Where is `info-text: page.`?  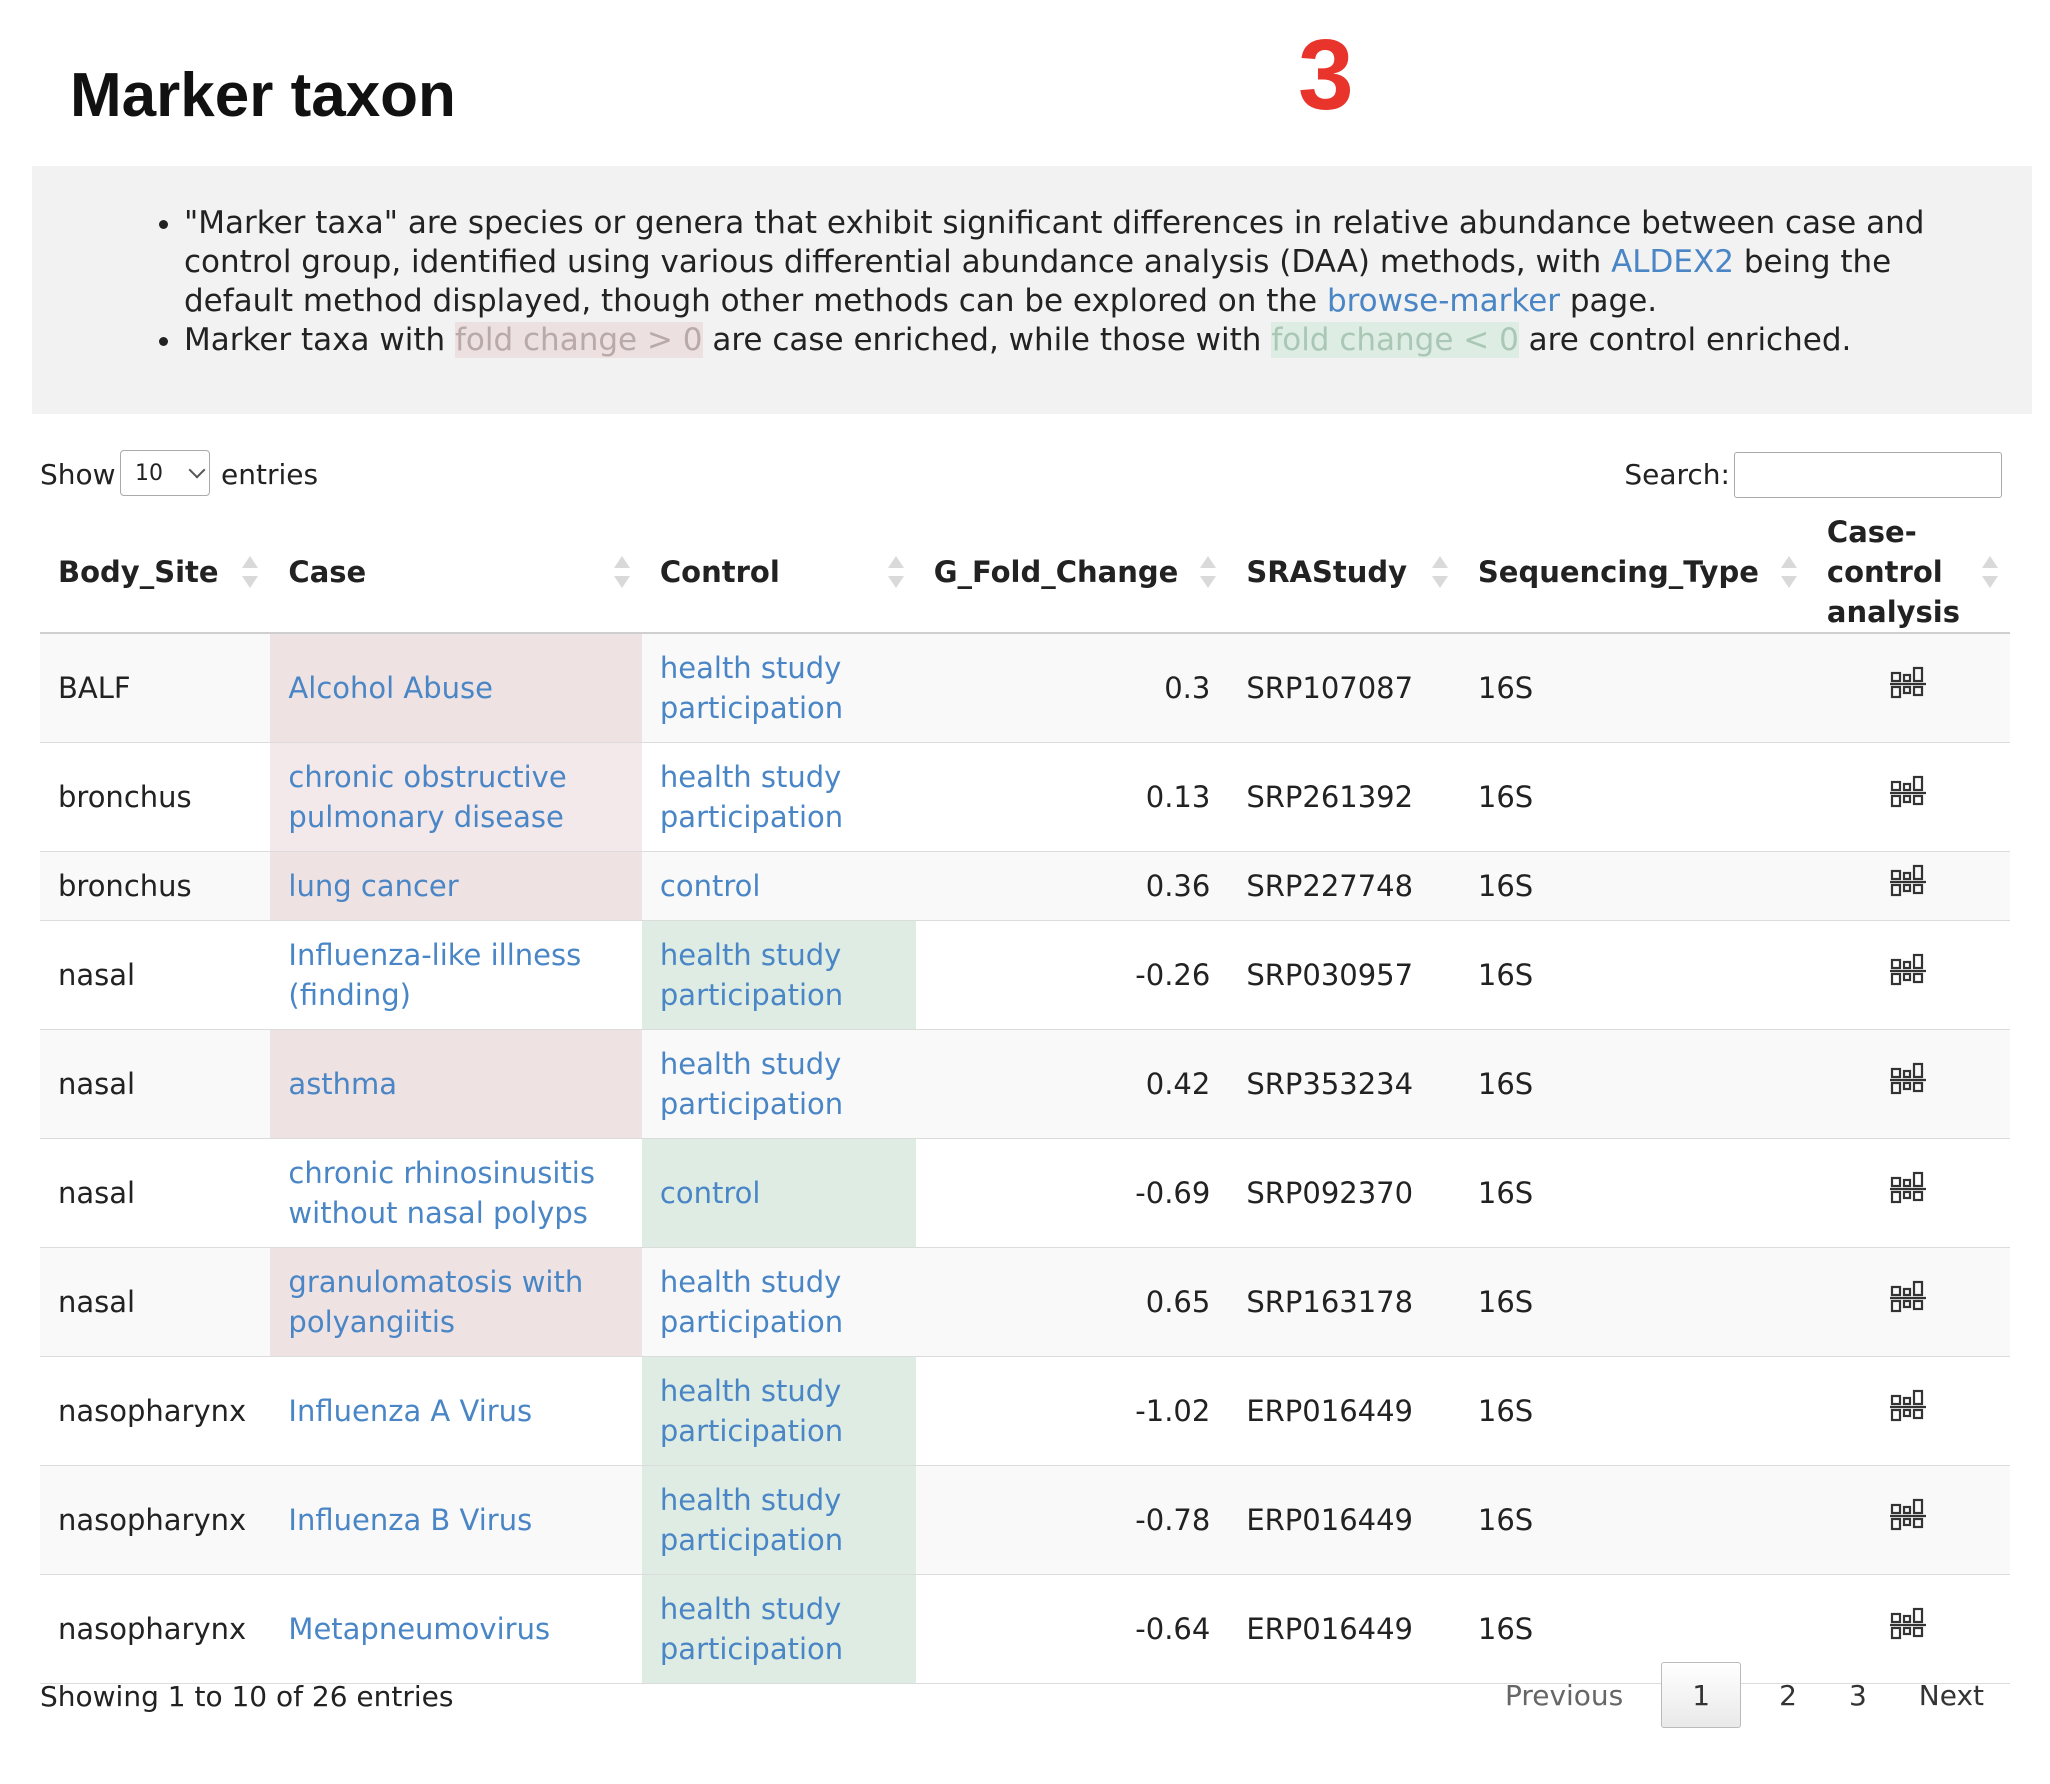
info-text: page. is located at coordinates (1609, 301).